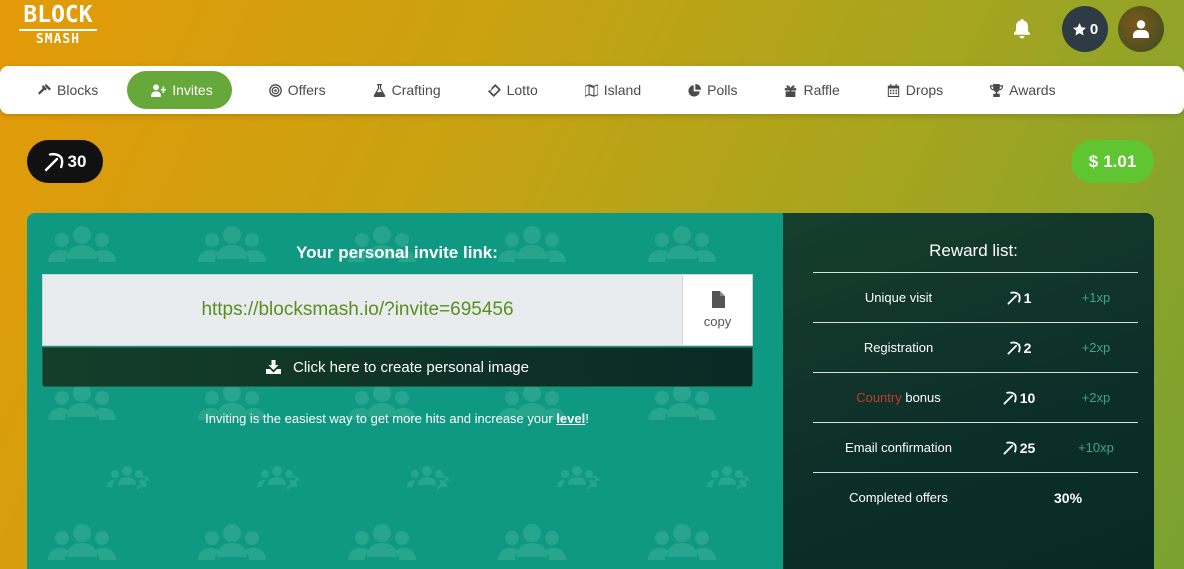  I want to click on logo-line1: BLOCK, so click(58, 15).